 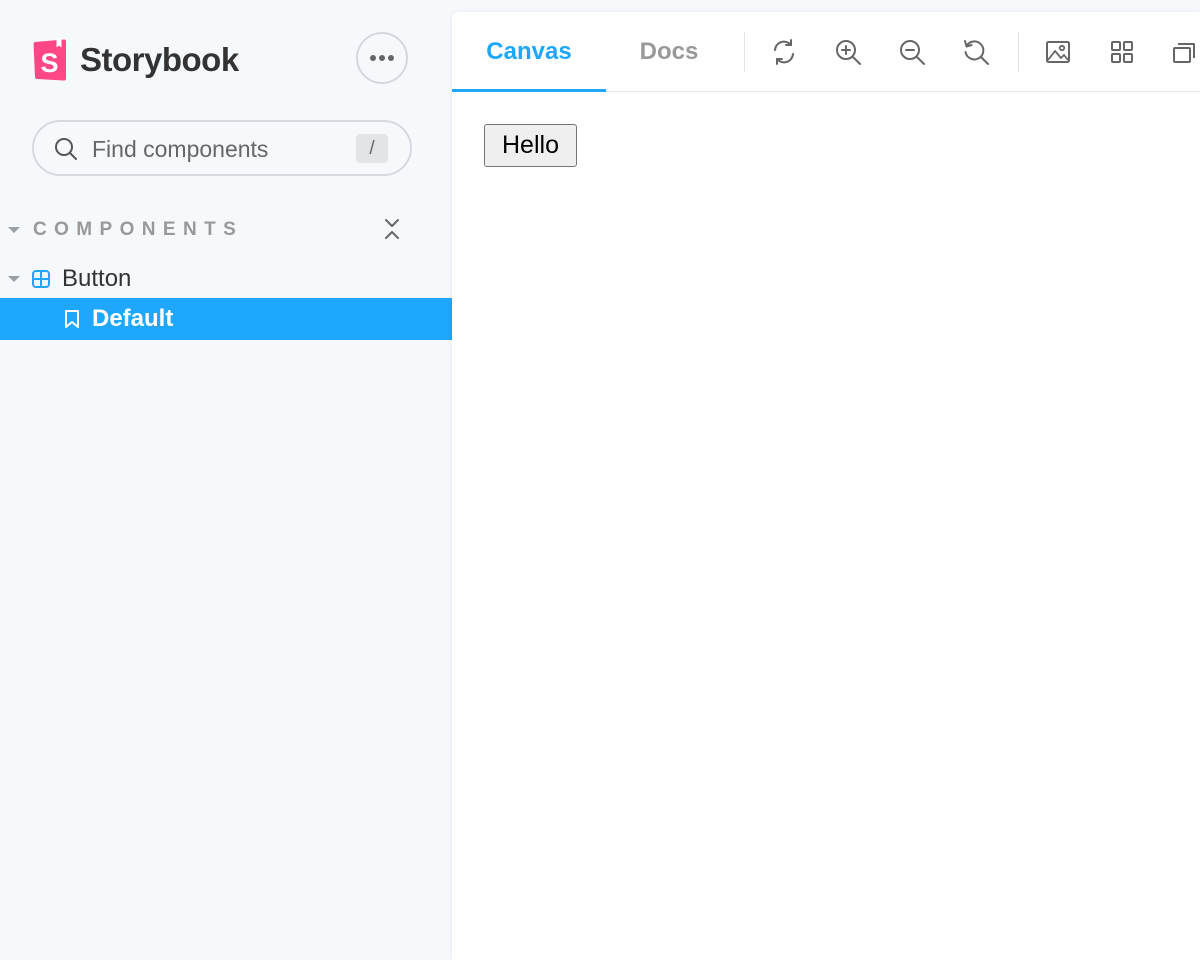 I want to click on background-button, so click(x=1058, y=52).